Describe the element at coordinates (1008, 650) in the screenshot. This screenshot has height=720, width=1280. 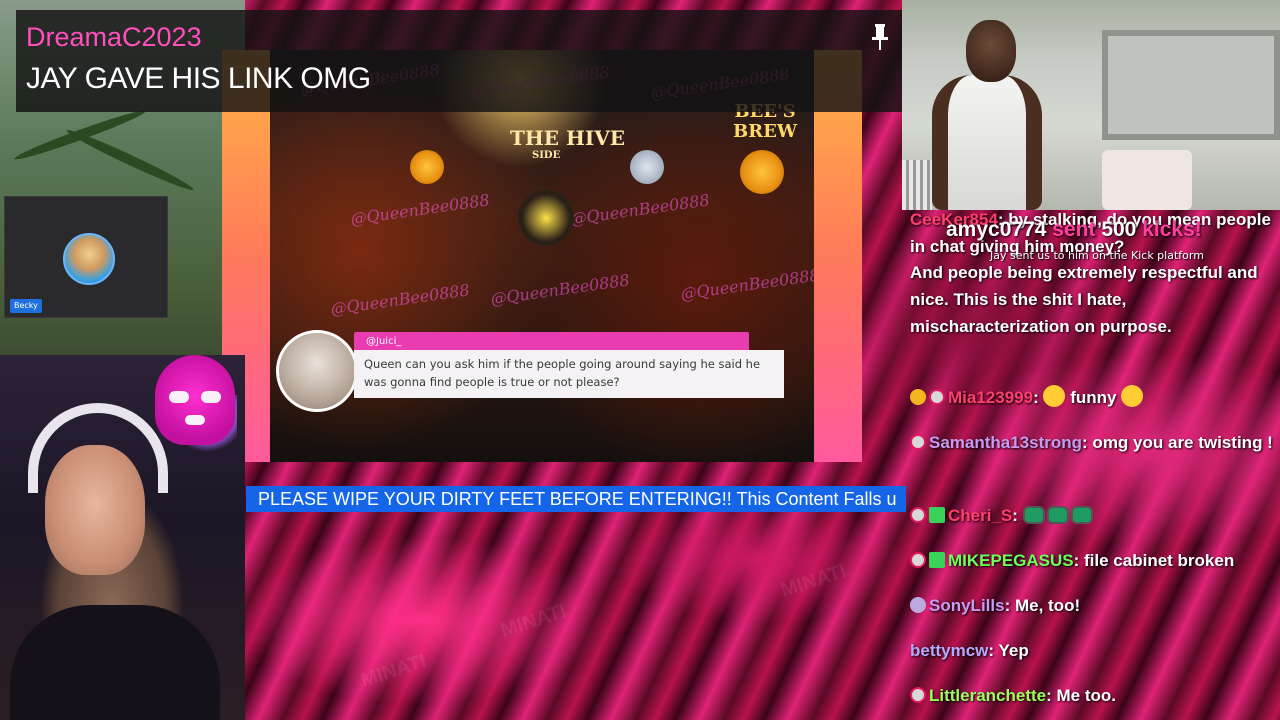
I see `chat-text: : Yep` at that location.